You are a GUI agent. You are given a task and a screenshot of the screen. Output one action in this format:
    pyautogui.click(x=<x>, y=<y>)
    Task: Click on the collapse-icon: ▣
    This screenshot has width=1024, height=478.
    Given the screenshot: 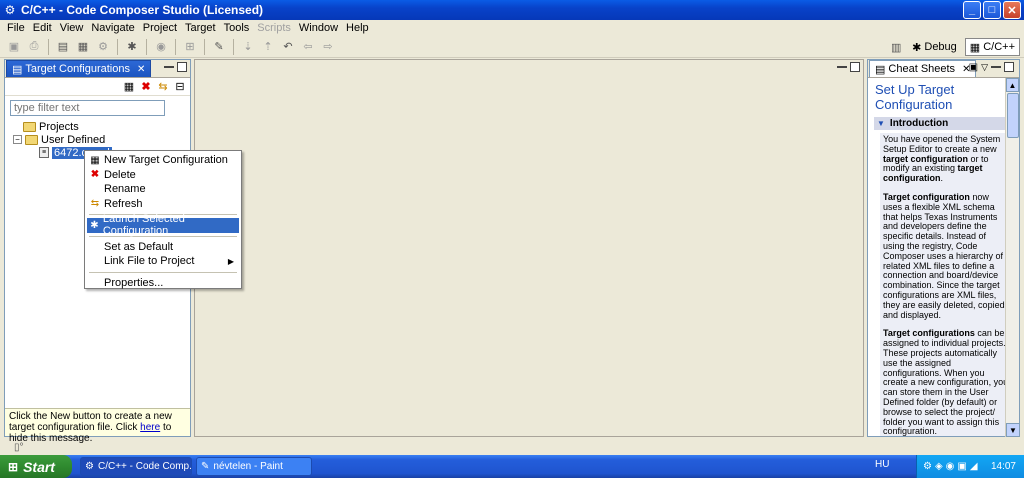 What is the action you would take?
    pyautogui.click(x=973, y=67)
    